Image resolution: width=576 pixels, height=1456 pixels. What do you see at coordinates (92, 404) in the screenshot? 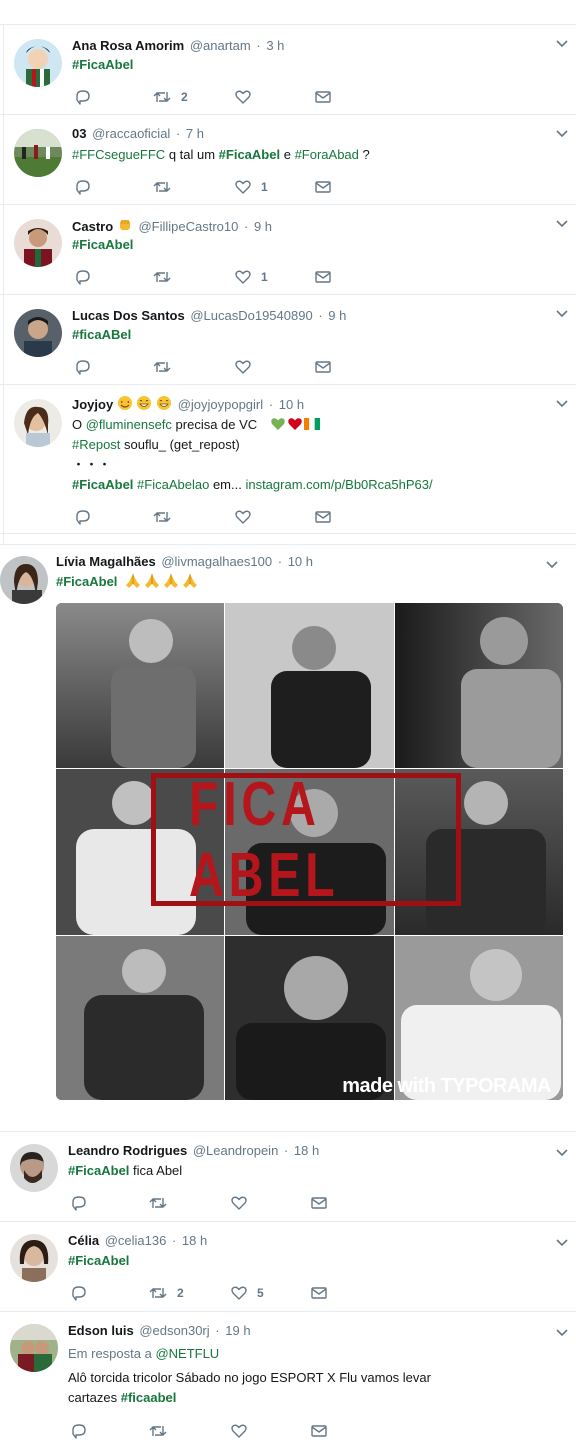
I see `user-name: Joyjoy` at bounding box center [92, 404].